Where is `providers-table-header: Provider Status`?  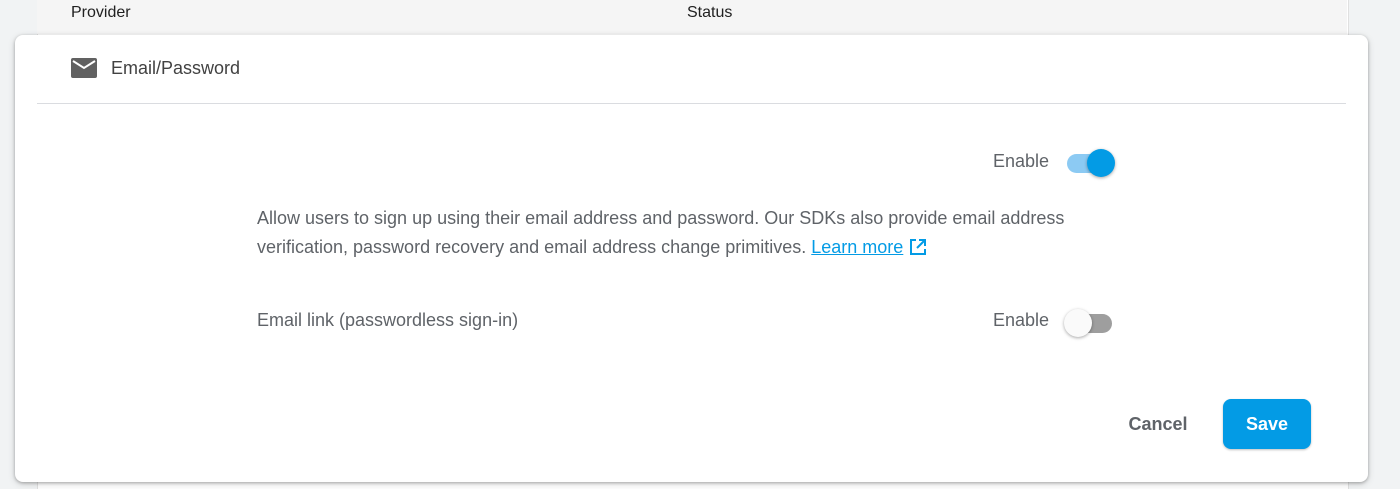
providers-table-header: Provider Status is located at coordinates (692, 17).